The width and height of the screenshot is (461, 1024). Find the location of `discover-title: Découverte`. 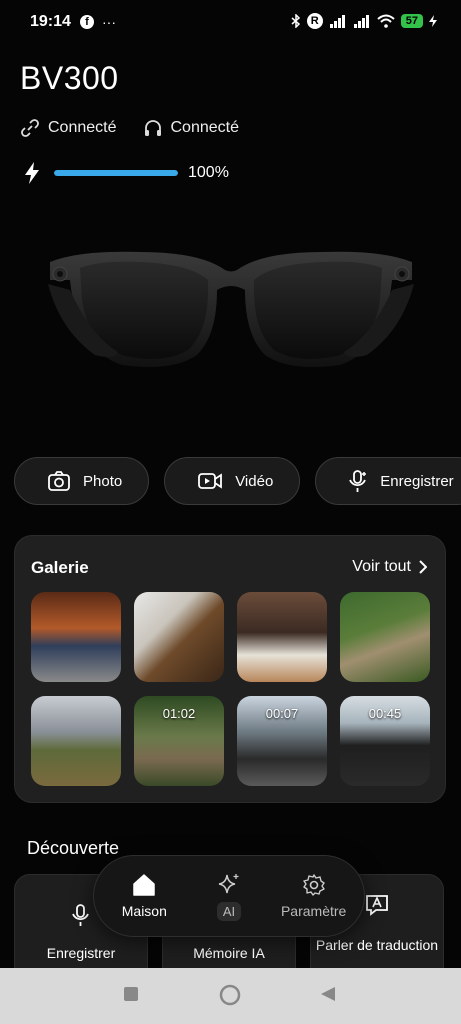

discover-title: Découverte is located at coordinates (73, 848).